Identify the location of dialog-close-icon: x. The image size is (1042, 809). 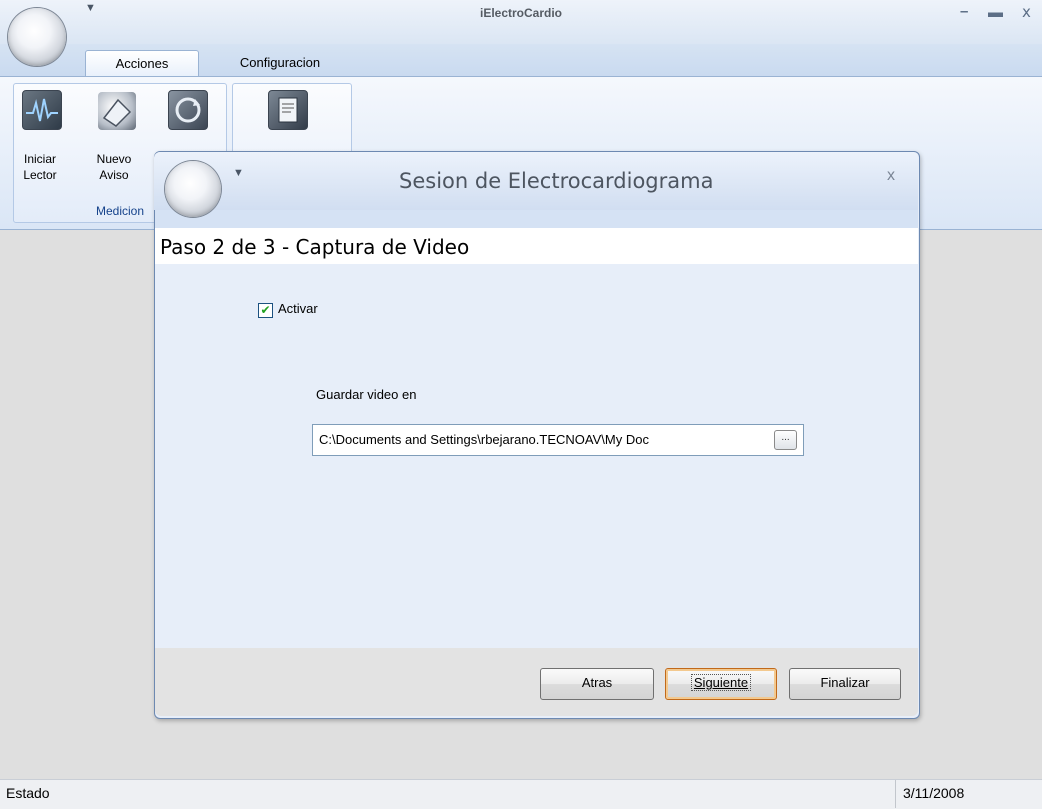
(891, 176).